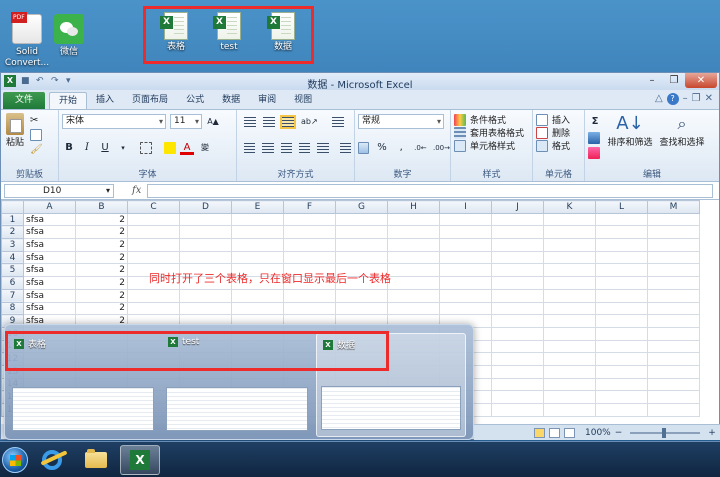  What do you see at coordinates (420, 148) in the screenshot?
I see `increase-decimal-icon: .0←` at bounding box center [420, 148].